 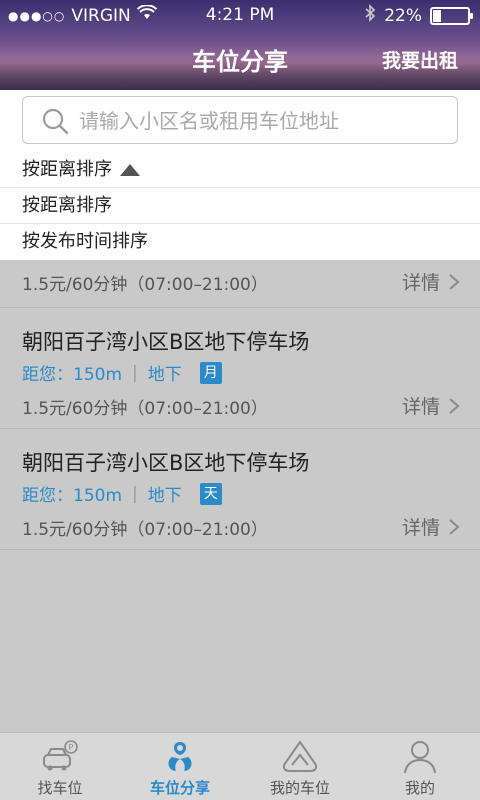 I want to click on tab-my-parking: 我的车位, so click(x=300, y=766).